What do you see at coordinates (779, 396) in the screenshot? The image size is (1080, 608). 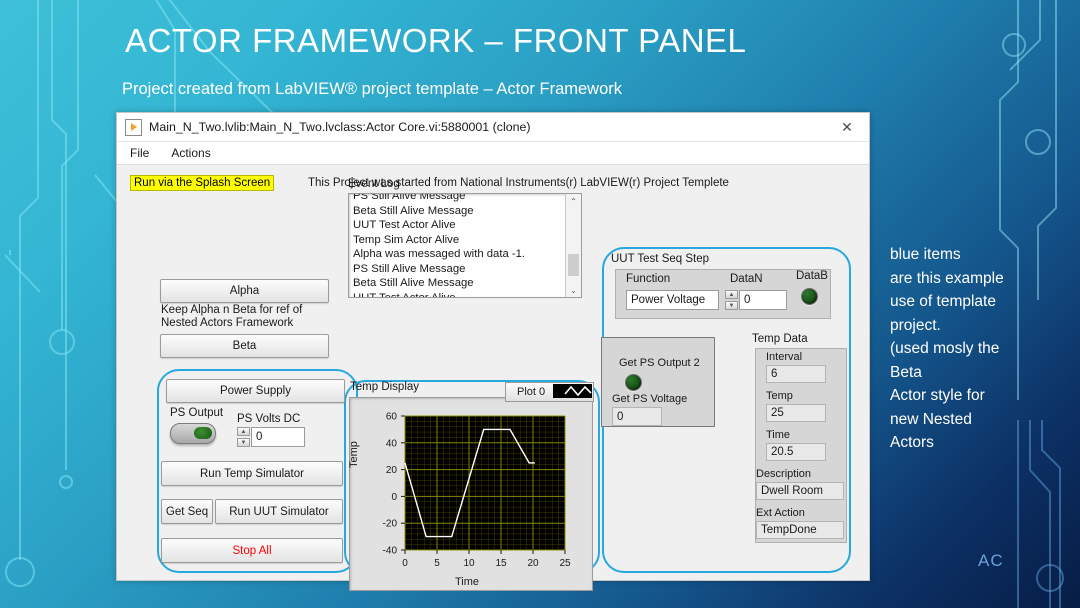 I see `temp-data-label-temp: Temp` at bounding box center [779, 396].